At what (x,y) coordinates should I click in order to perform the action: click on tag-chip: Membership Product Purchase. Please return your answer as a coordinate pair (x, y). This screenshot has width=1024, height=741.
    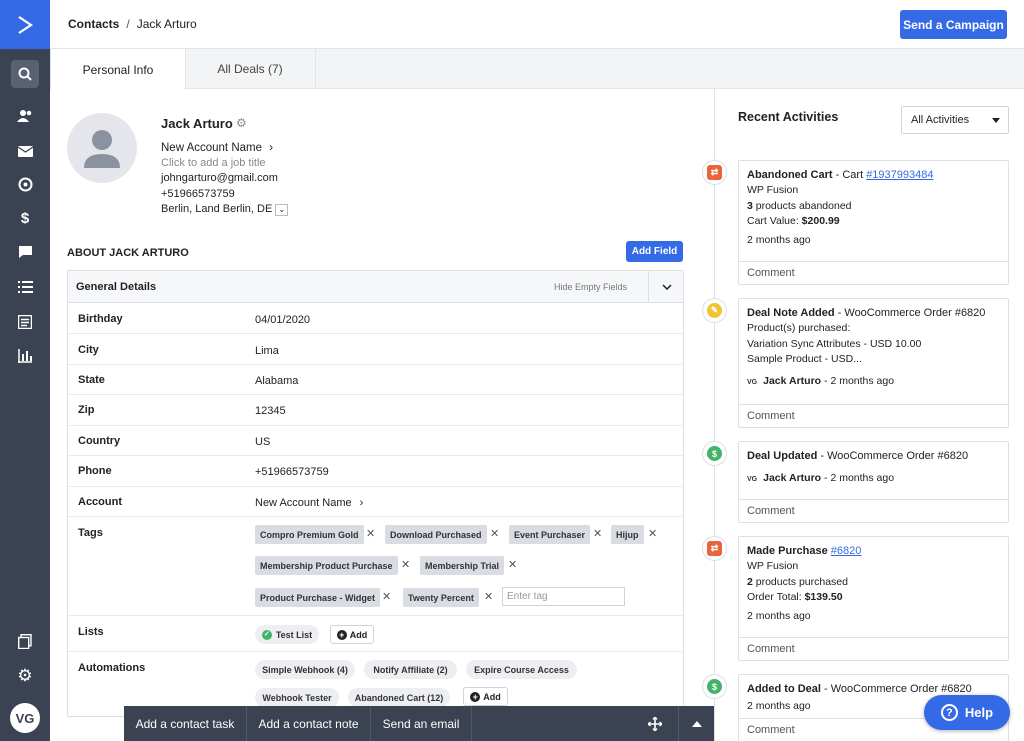
    Looking at the image, I should click on (326, 565).